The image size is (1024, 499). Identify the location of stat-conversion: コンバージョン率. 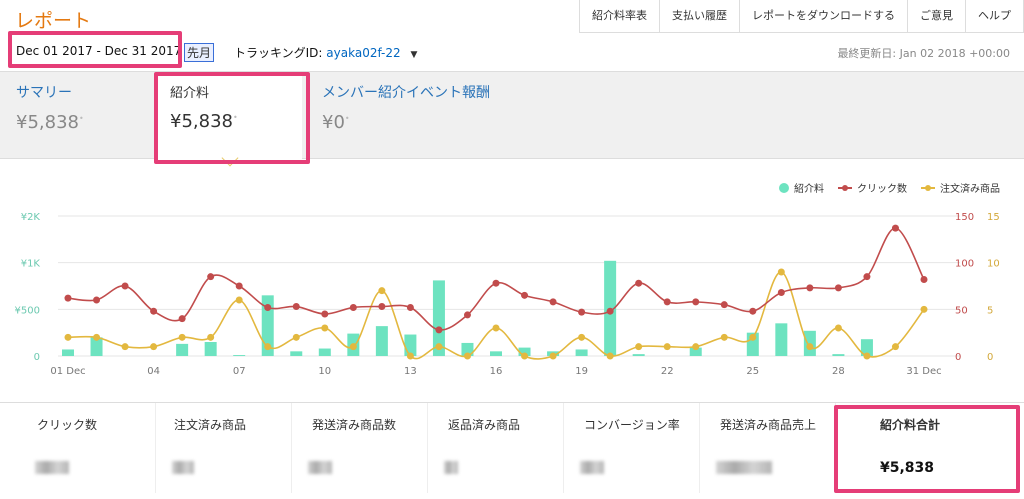
(632, 448).